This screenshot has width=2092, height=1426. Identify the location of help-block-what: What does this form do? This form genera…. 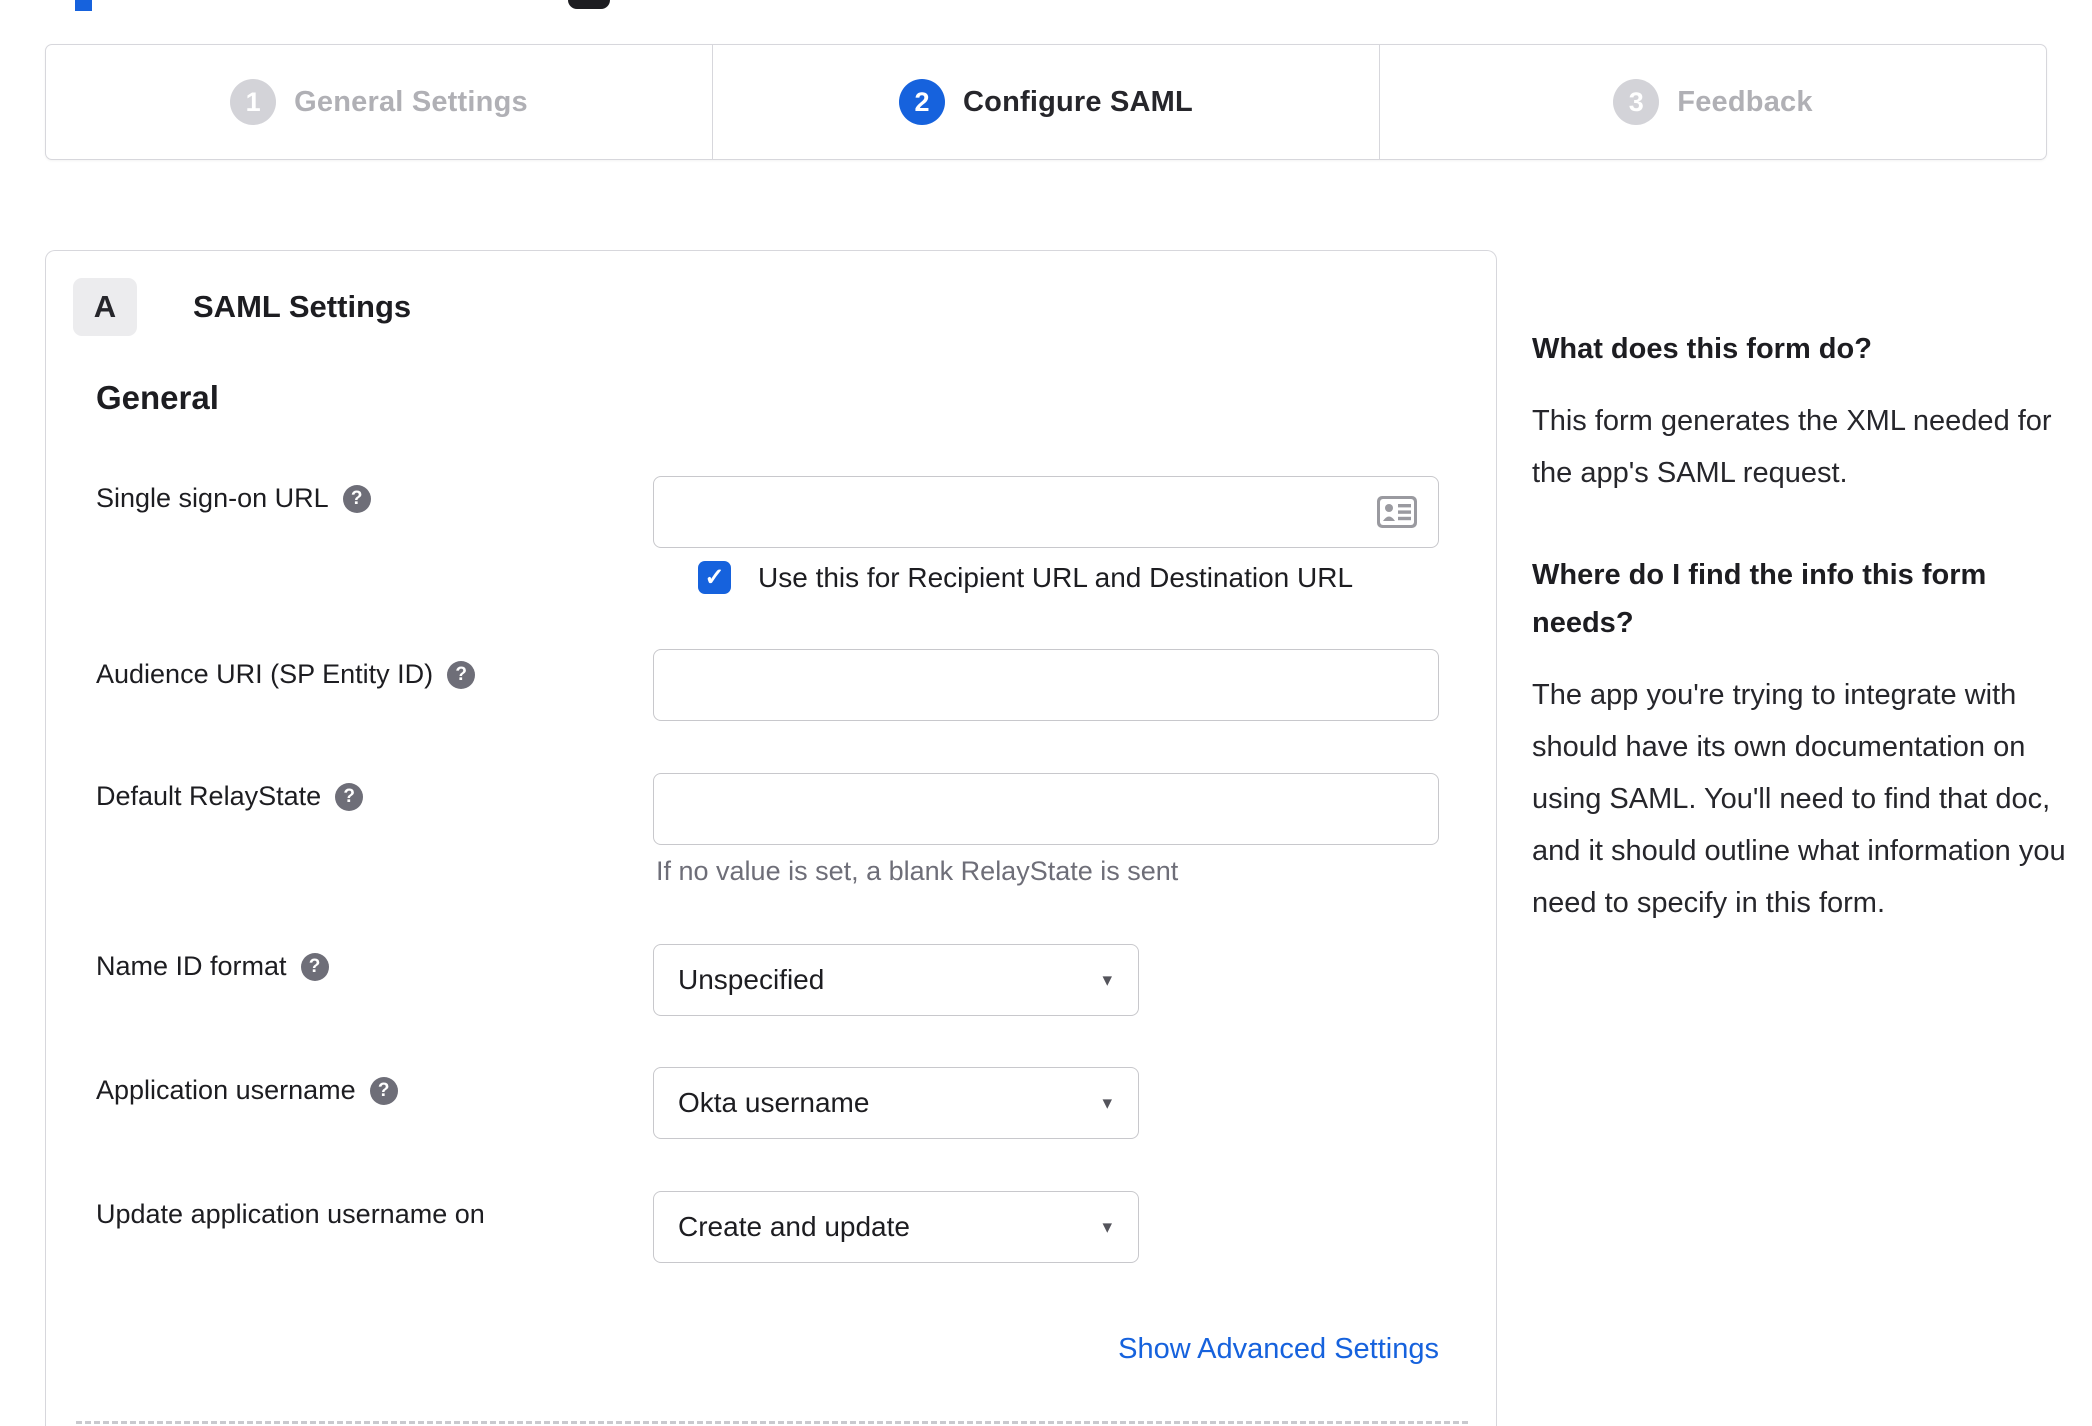
(1812, 412).